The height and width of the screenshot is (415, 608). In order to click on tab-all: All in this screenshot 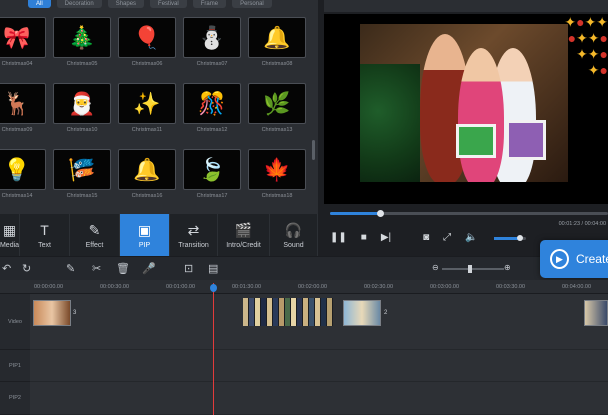, I will do `click(39, 4)`.